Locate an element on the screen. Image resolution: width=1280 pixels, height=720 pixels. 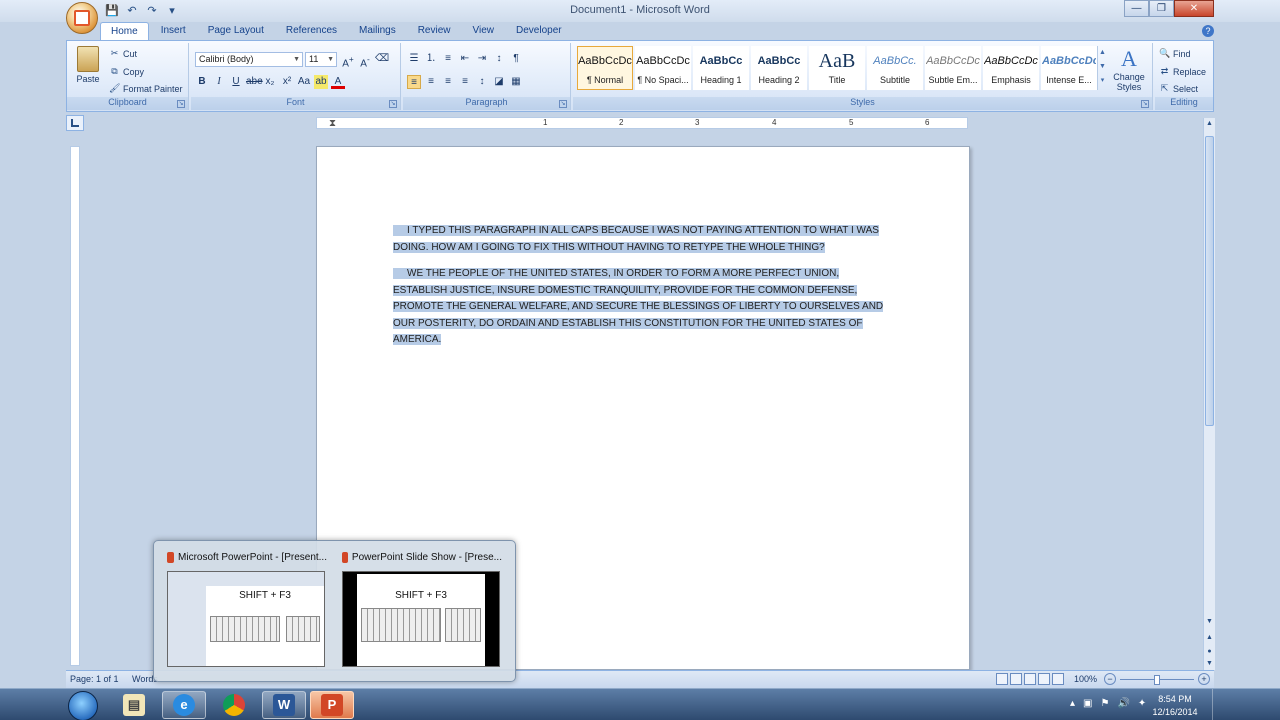
vertical-scrollbar: ▲ ▼ ▲ ● ▼ is located at coordinates (1209, 394).